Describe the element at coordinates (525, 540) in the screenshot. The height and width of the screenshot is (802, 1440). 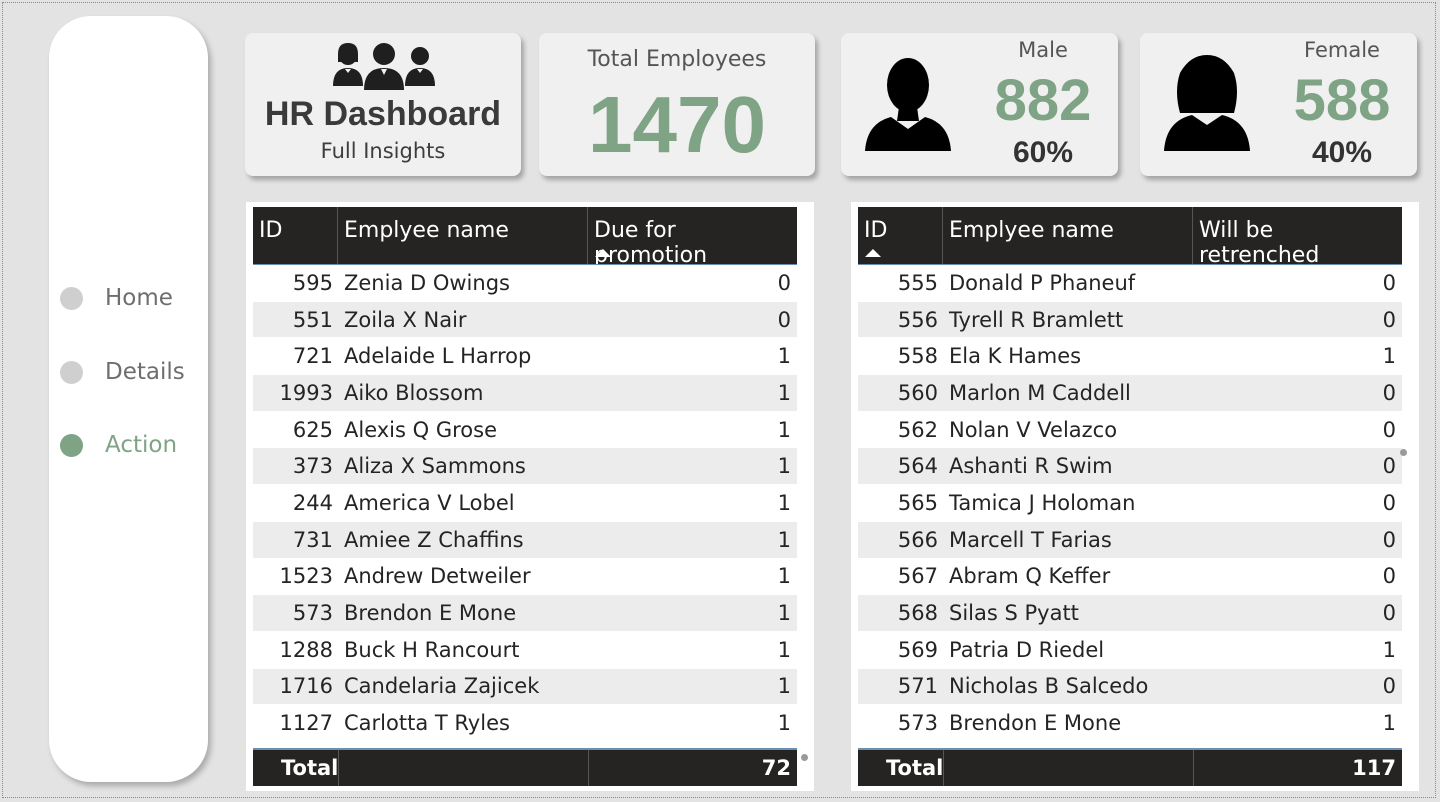
I see `table-row: 731 Amiee Z Chaffins 1` at that location.